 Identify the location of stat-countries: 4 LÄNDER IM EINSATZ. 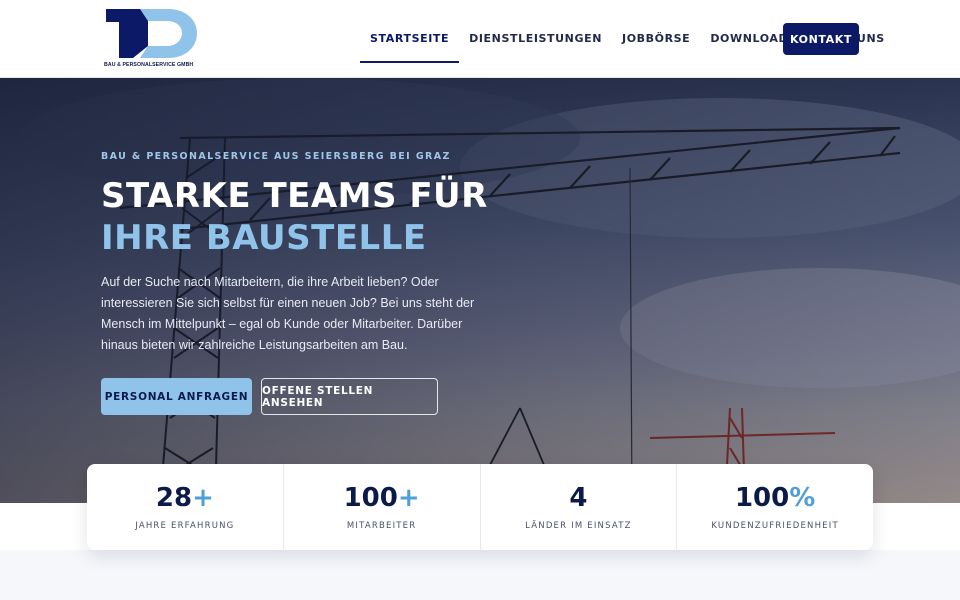
(579, 507).